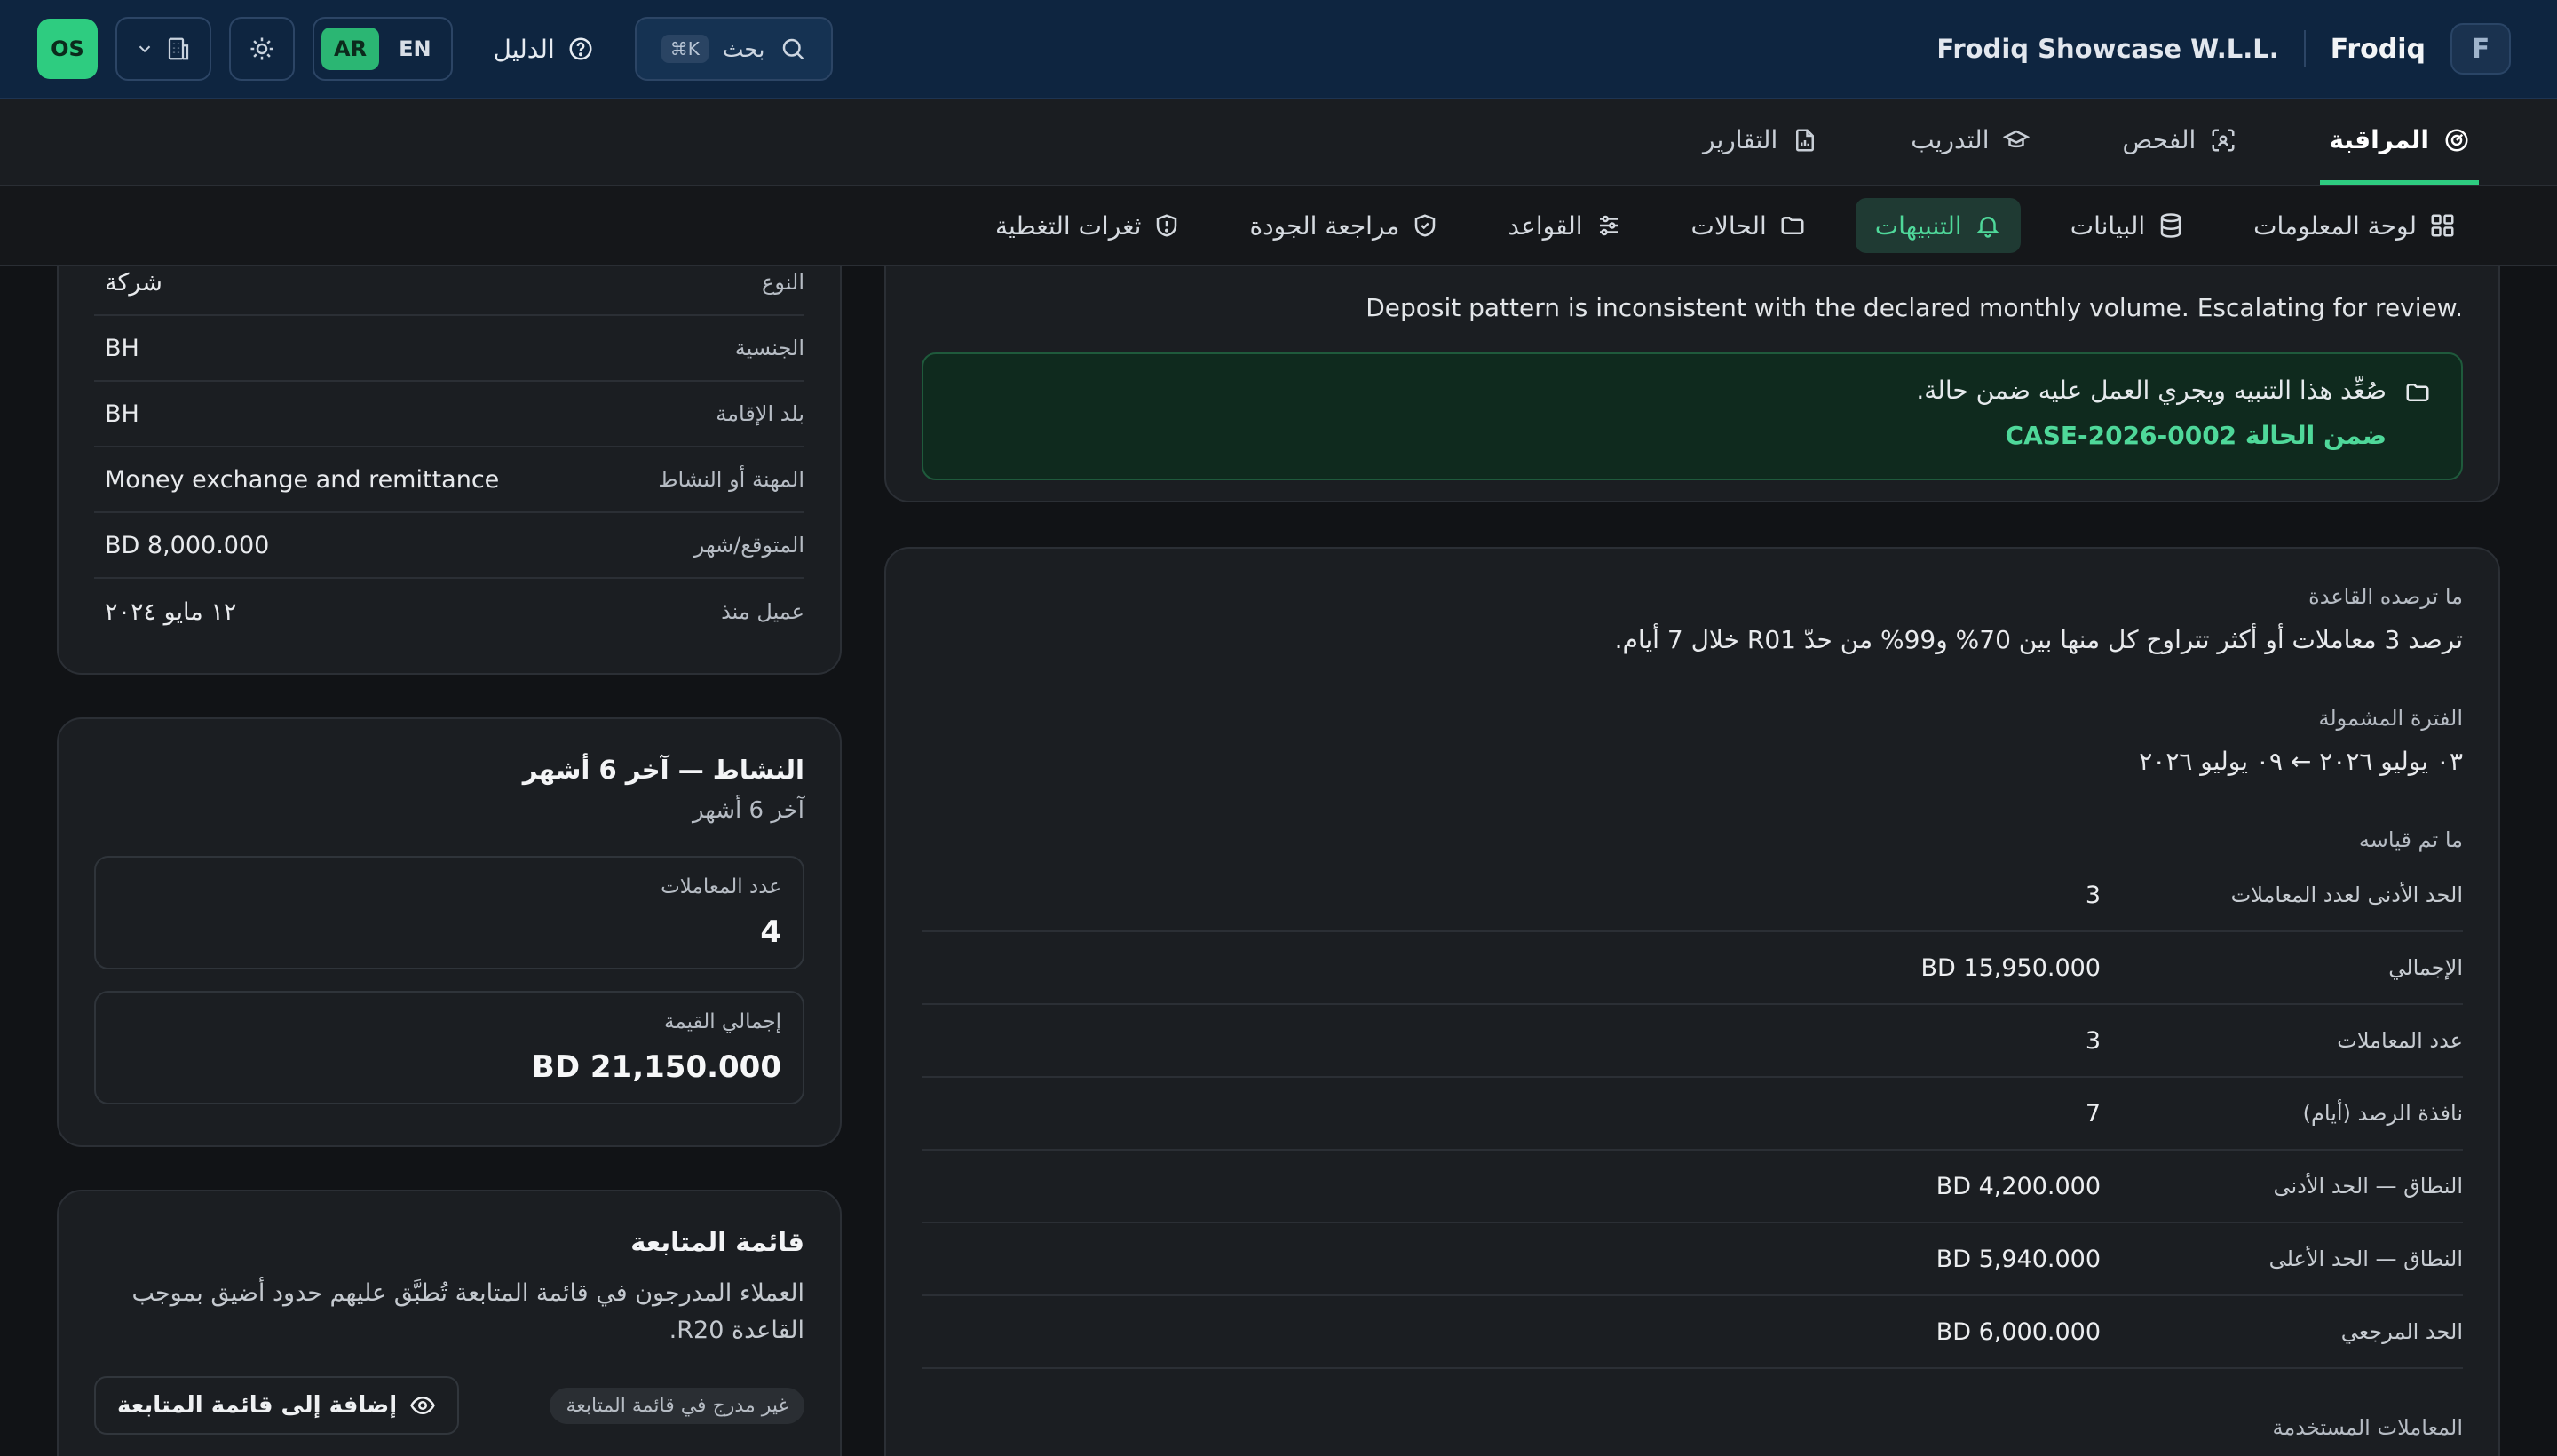 This screenshot has width=2557, height=1456. Describe the element at coordinates (414, 49) in the screenshot. I see `lang-en-button: EN` at that location.